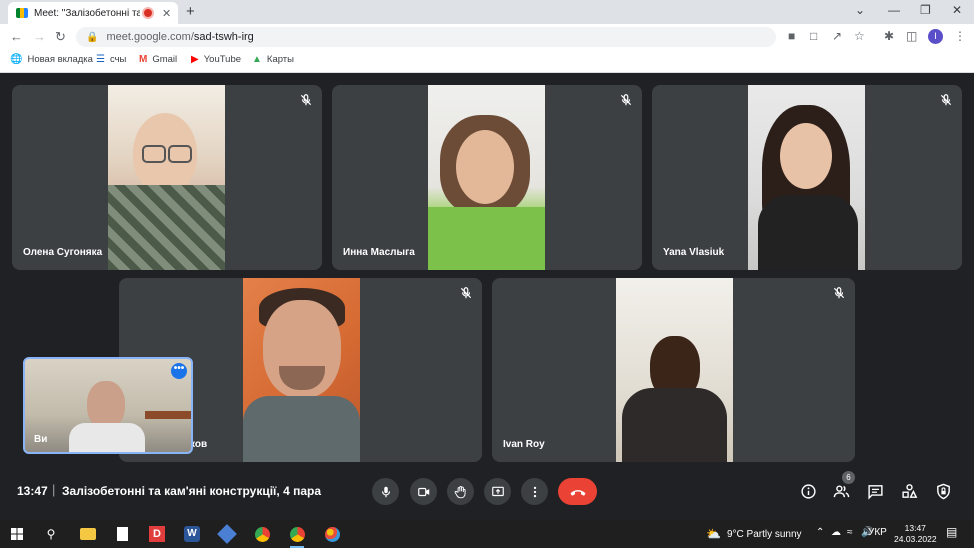 The width and height of the screenshot is (974, 548). I want to click on app-d-icon: D, so click(157, 534).